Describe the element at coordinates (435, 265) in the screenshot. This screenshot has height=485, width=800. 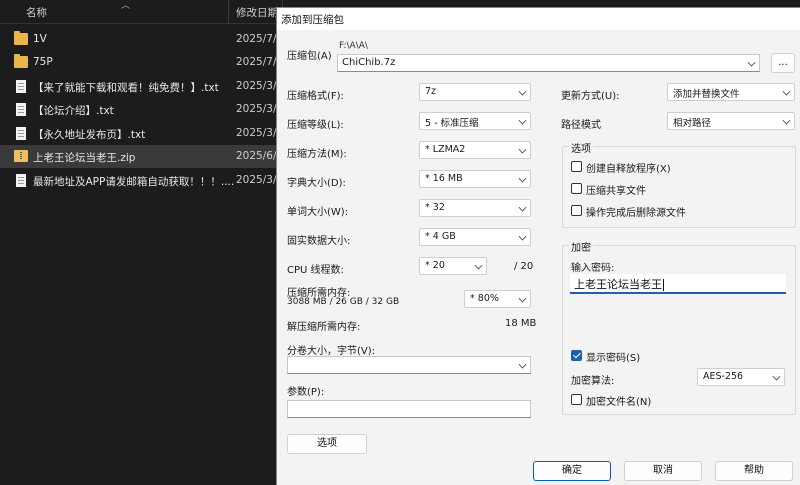
I see `cpu-value: * 20` at that location.